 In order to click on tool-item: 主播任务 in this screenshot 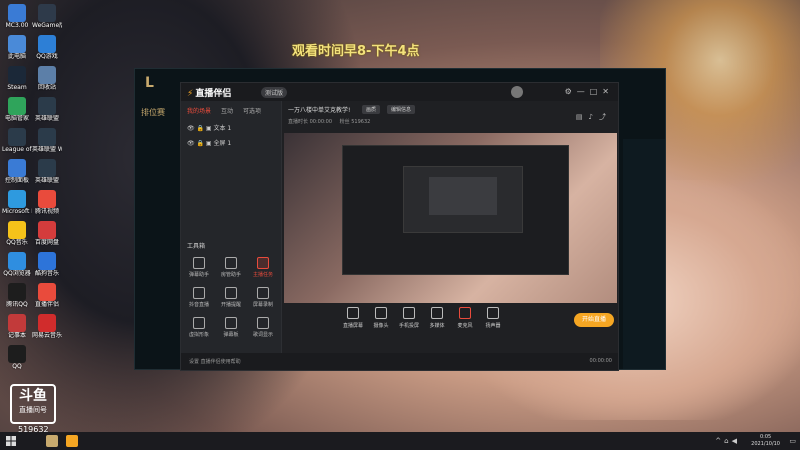, I will do `click(263, 267)`.